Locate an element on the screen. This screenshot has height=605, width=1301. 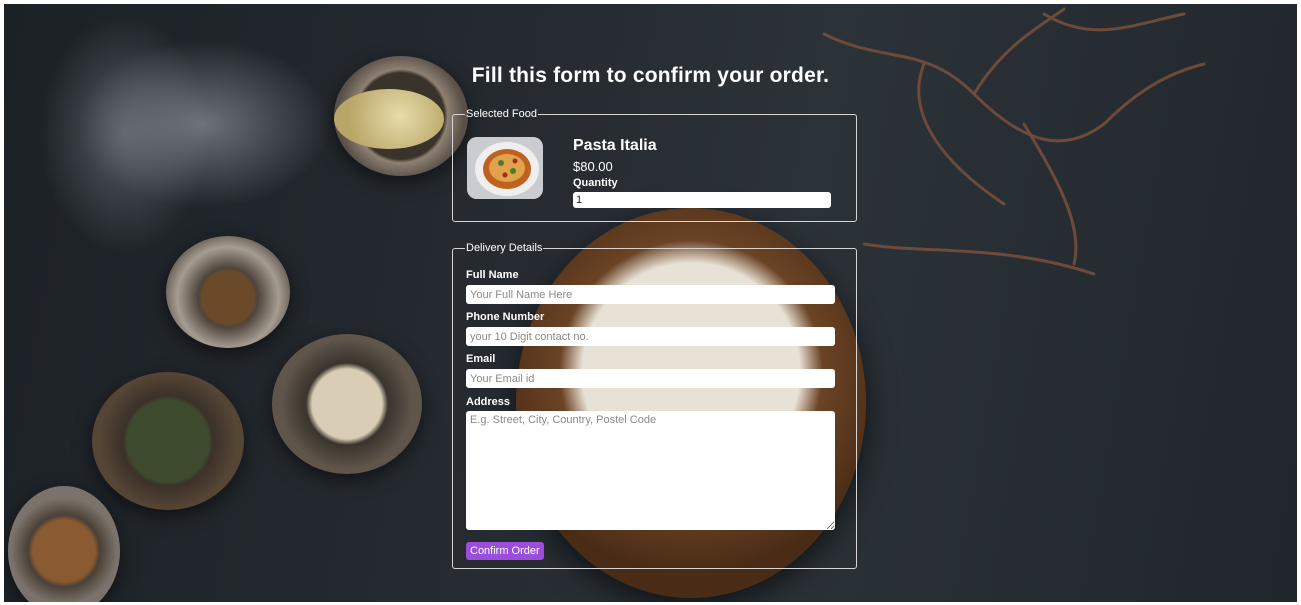
branches-image is located at coordinates (1014, 141).